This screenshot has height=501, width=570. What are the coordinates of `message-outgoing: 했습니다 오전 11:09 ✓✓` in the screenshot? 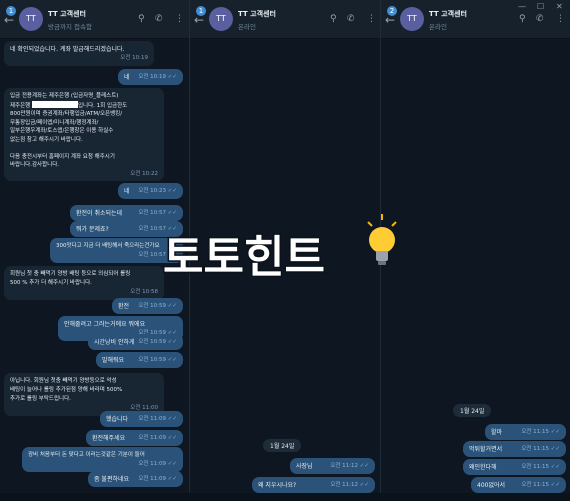 It's located at (141, 419).